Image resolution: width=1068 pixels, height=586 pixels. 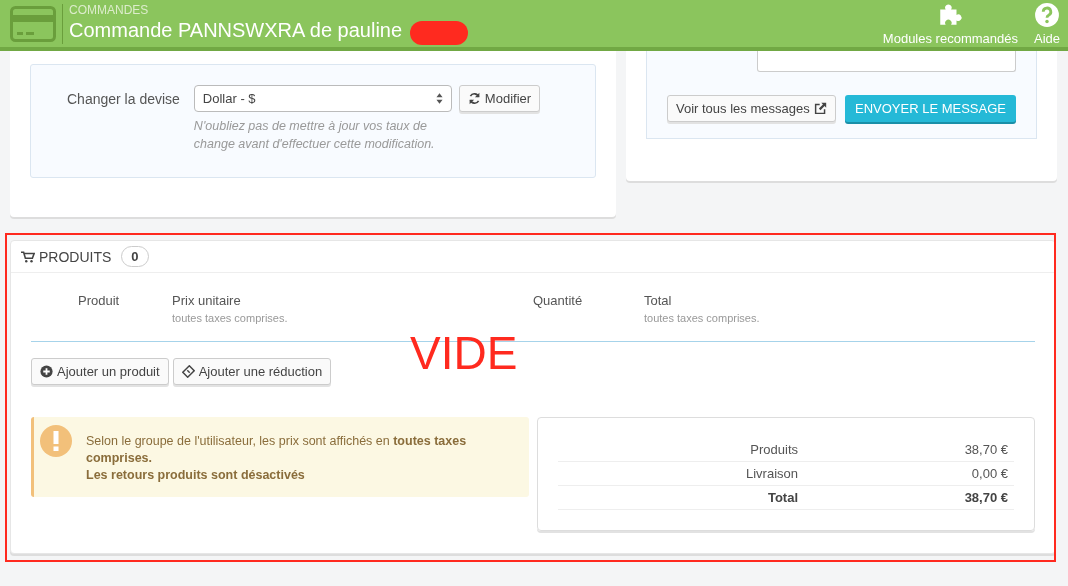 What do you see at coordinates (886, 61) in the screenshot?
I see `message-textarea` at bounding box center [886, 61].